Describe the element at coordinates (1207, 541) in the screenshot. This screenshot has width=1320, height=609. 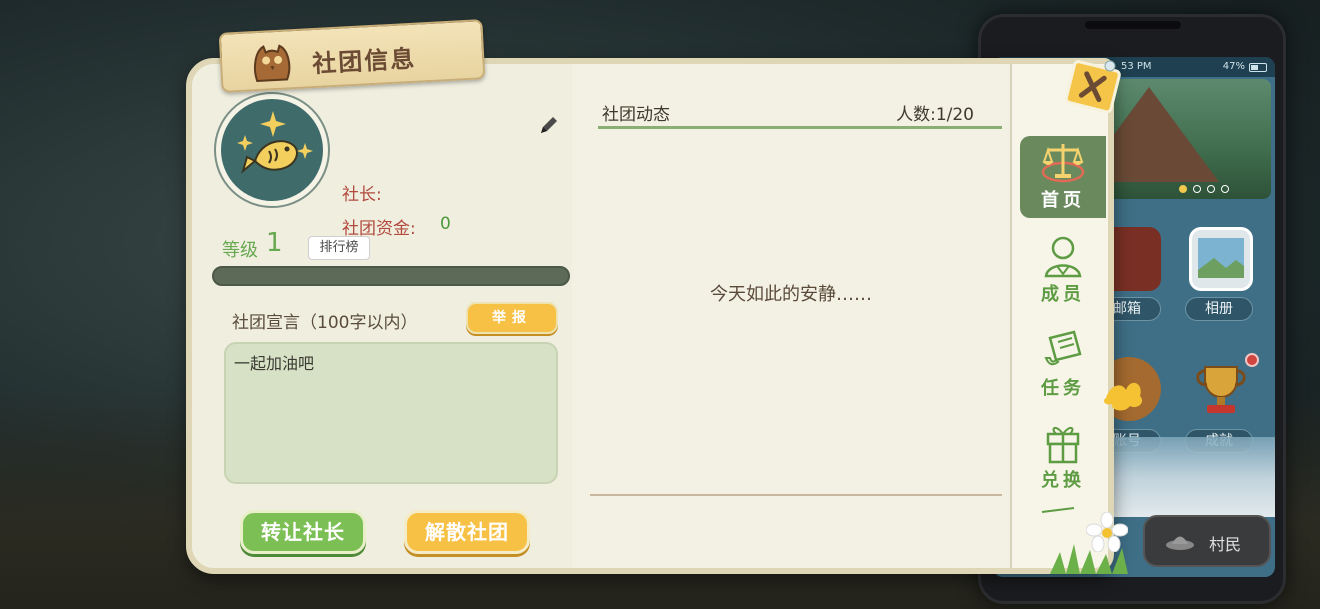
I see `villager-button: 村民` at that location.